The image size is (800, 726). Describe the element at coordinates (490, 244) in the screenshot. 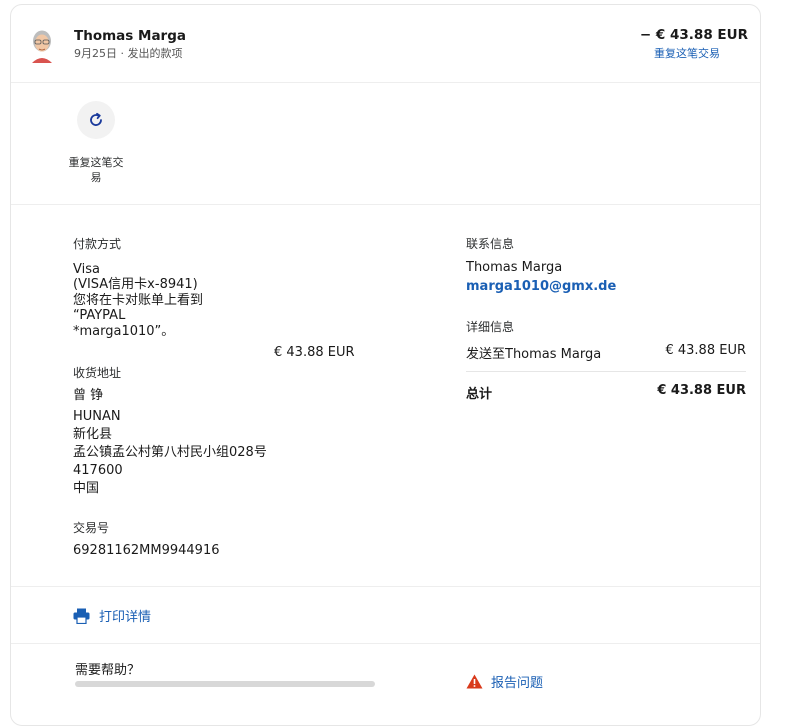

I see `contact-title: 联系信息` at that location.